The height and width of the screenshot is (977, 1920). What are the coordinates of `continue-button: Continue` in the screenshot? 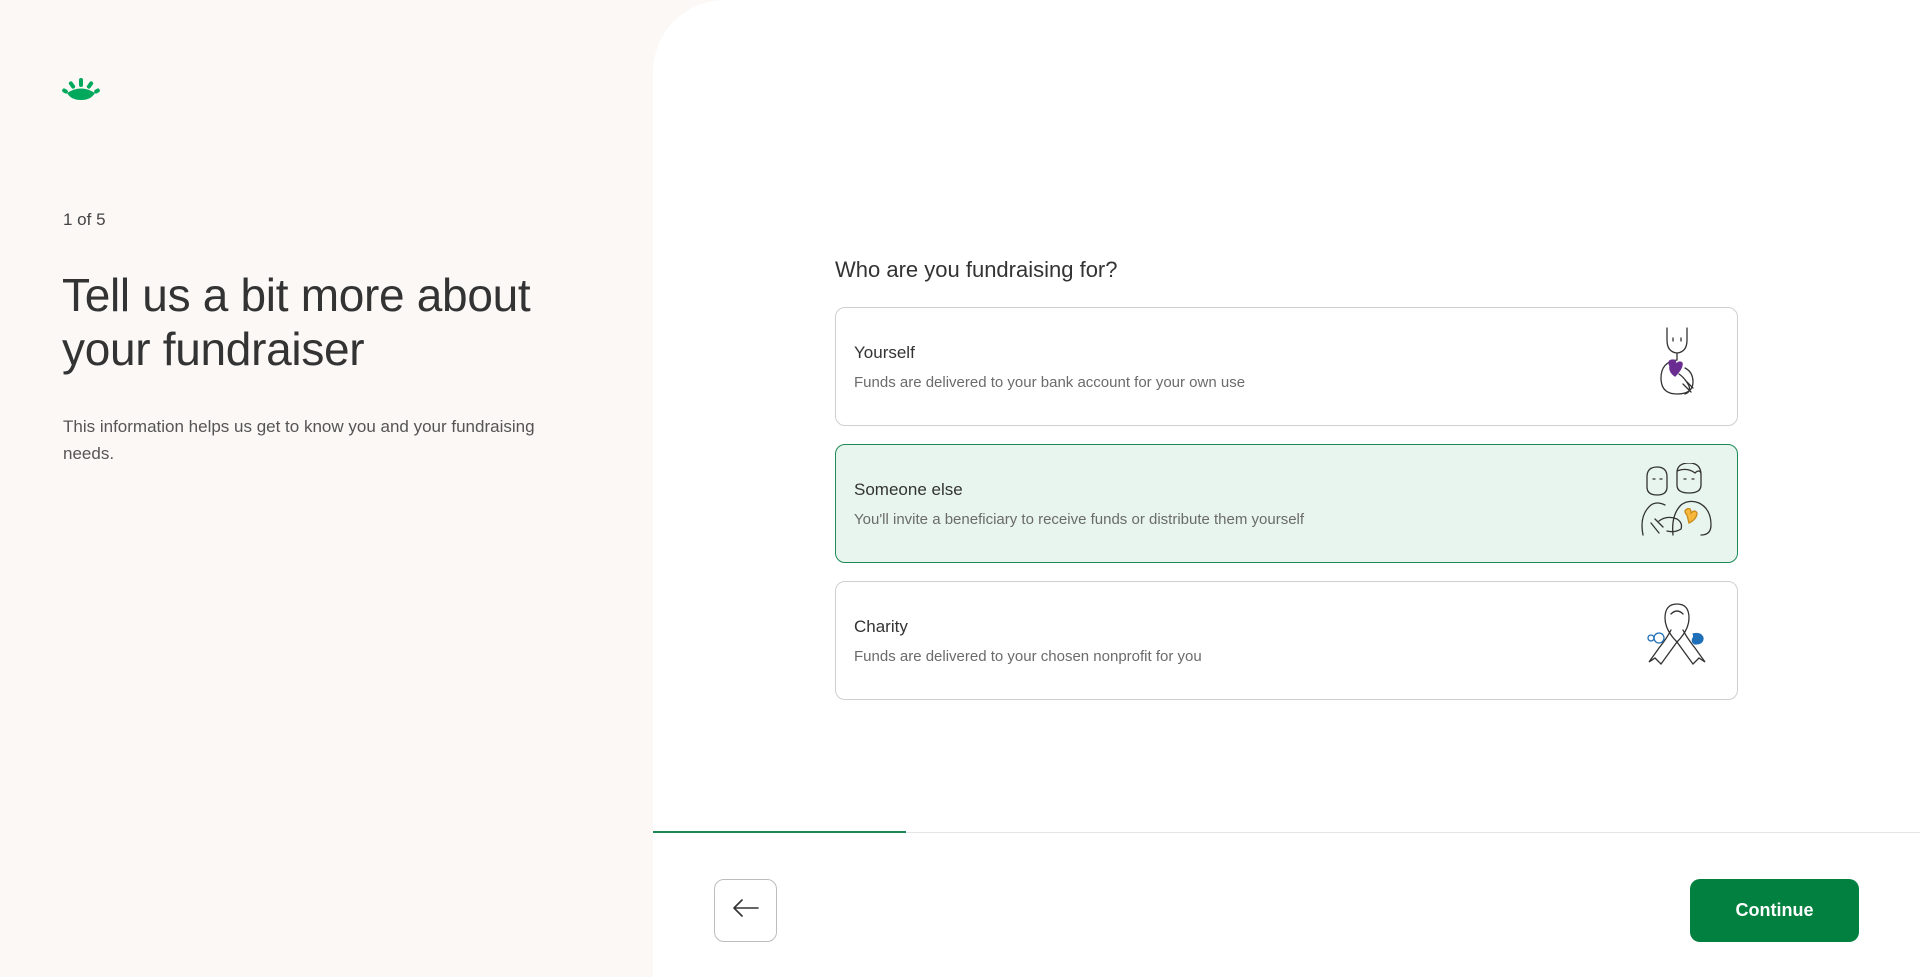 It's located at (1774, 910).